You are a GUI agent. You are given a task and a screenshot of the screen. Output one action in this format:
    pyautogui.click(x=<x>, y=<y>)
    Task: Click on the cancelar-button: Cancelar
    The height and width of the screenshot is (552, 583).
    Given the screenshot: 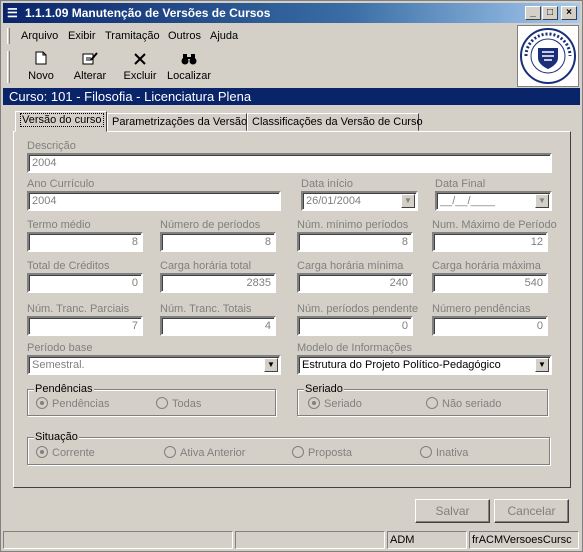 What is the action you would take?
    pyautogui.click(x=531, y=511)
    